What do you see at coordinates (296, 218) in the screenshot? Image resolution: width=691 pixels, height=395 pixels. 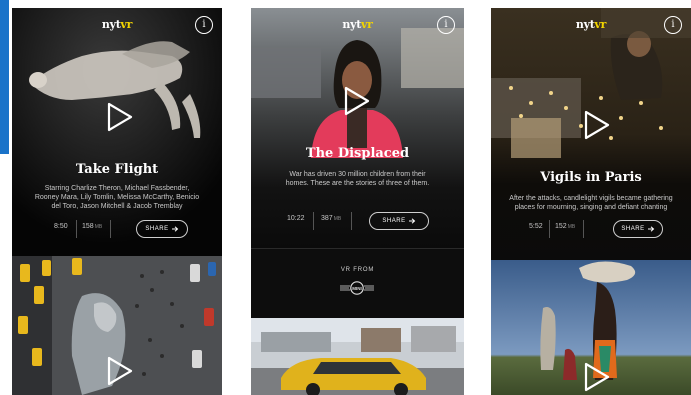 I see `duration-label: 10:22` at bounding box center [296, 218].